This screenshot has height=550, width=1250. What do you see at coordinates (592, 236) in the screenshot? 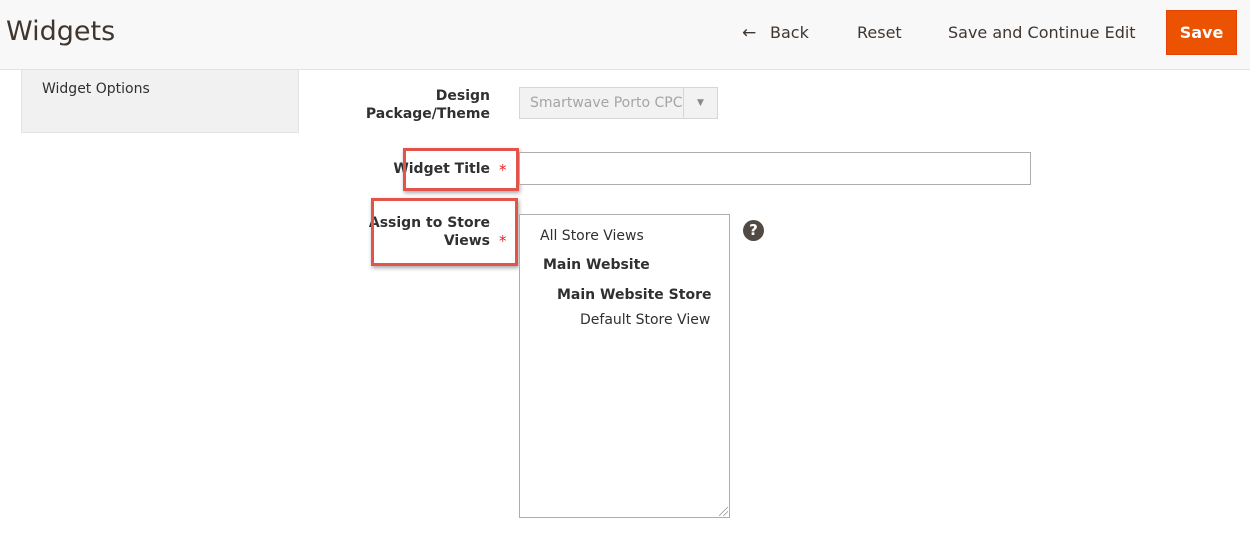
I see `option-all-store-views: All Store Views` at bounding box center [592, 236].